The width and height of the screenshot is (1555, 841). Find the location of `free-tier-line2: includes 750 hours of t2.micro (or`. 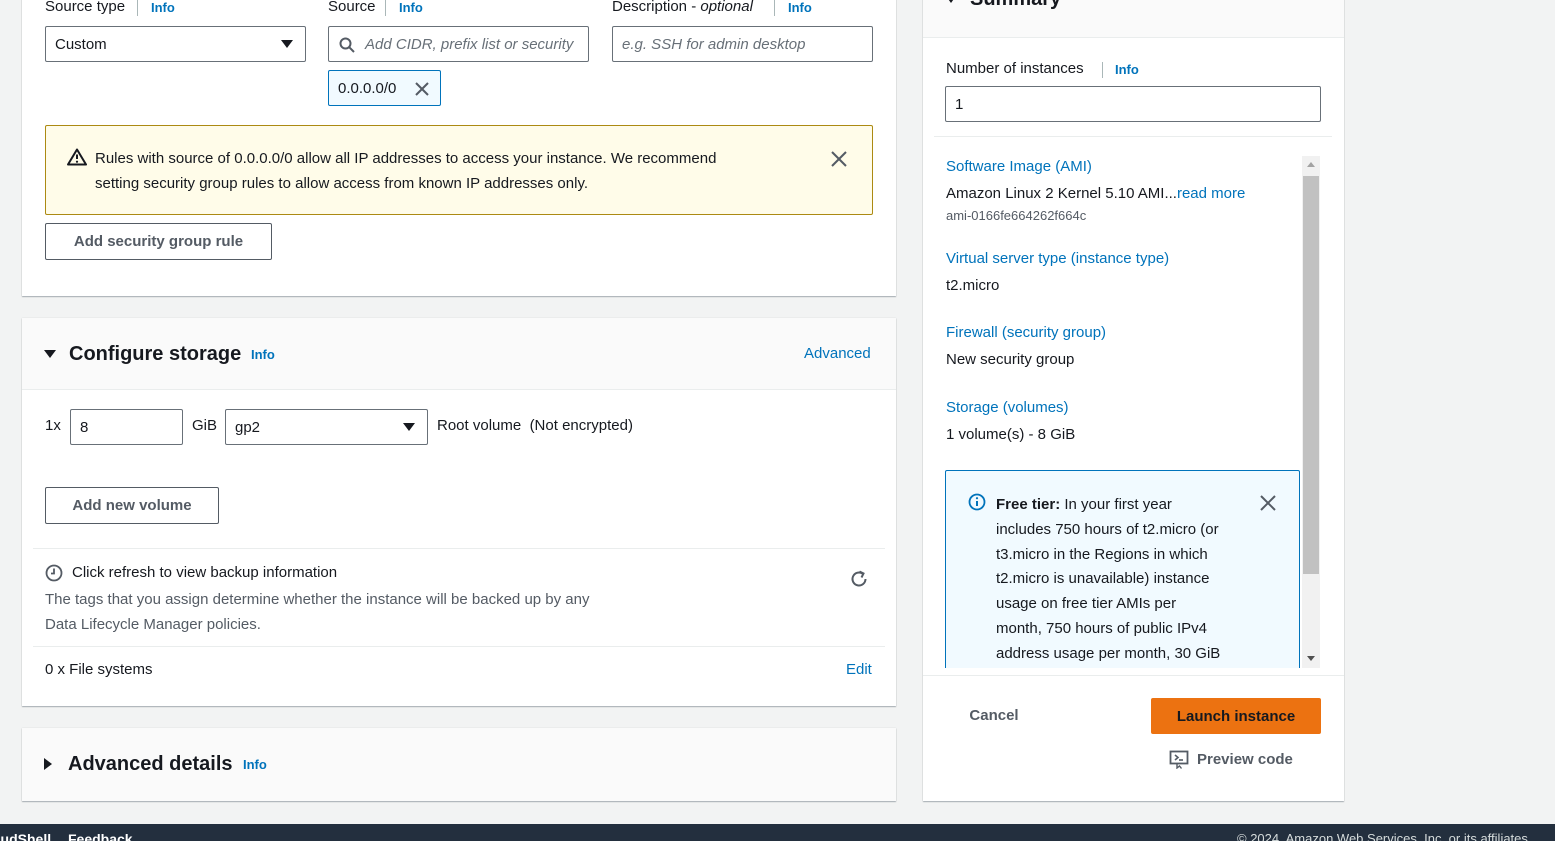

free-tier-line2: includes 750 hours of t2.micro (or is located at coordinates (1107, 529).